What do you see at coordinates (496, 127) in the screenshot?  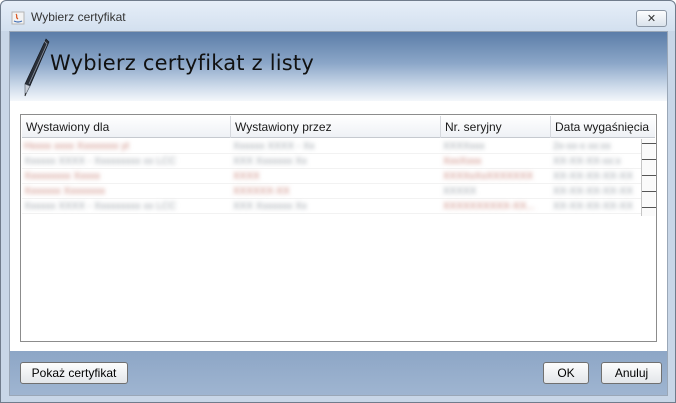 I see `column-header-serial: Nr. seryjny` at bounding box center [496, 127].